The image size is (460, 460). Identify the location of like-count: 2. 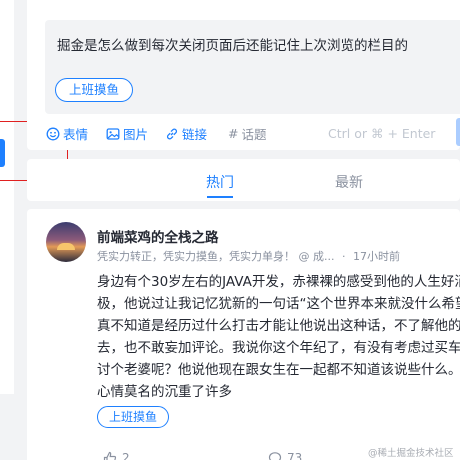
(126, 455).